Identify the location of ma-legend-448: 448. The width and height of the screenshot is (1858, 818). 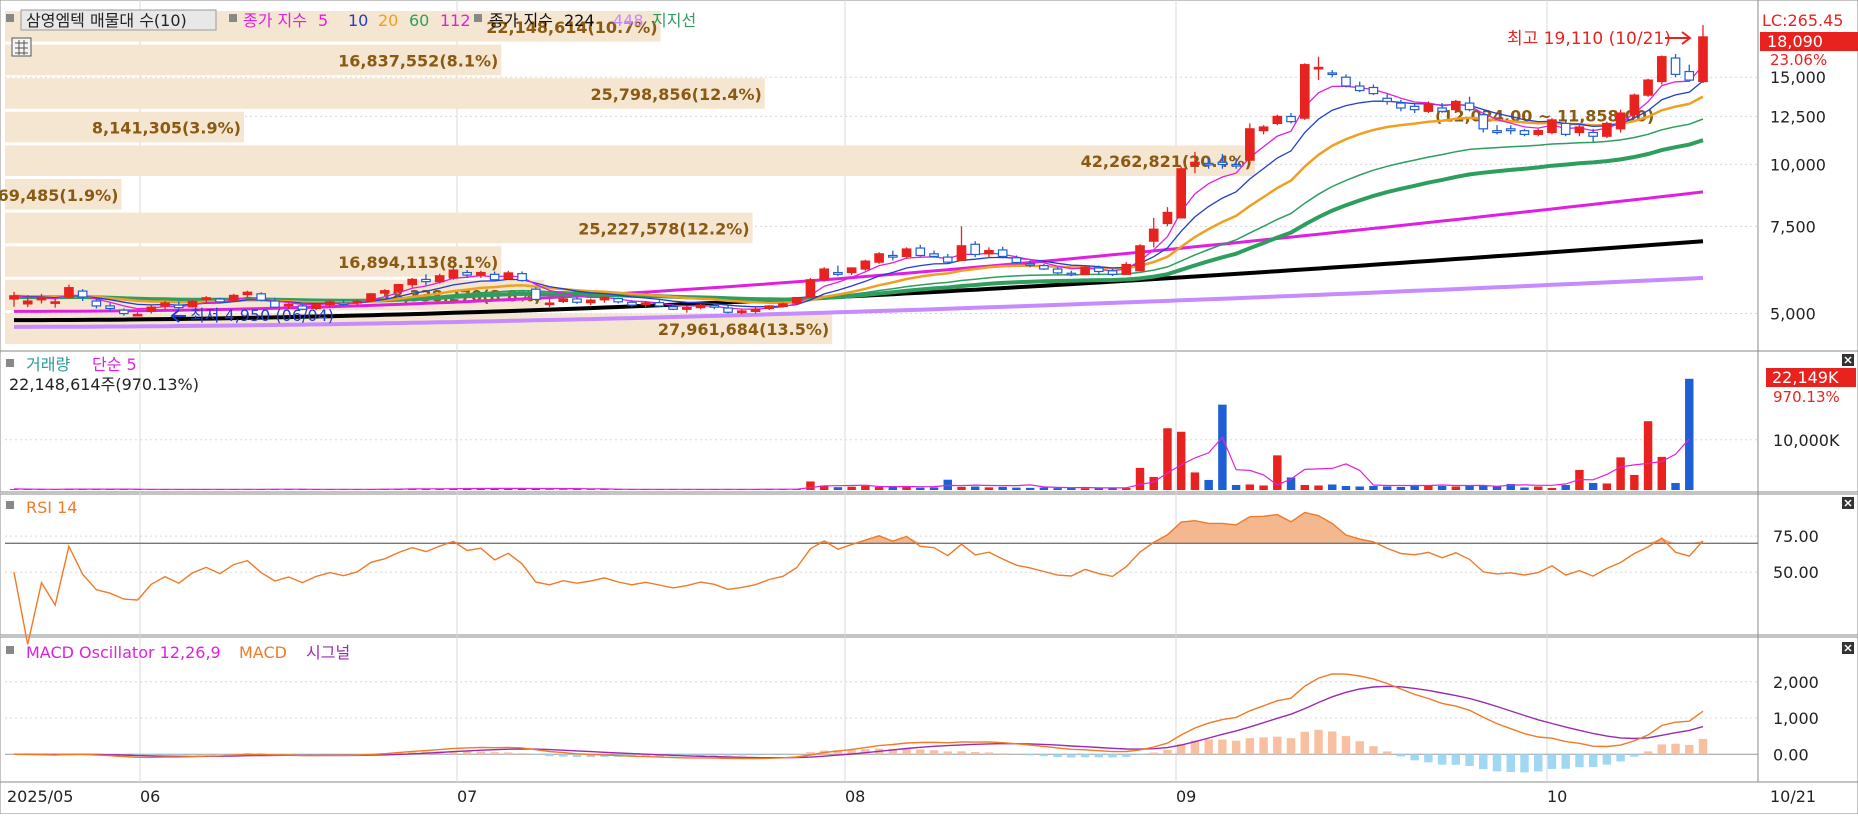
(628, 20).